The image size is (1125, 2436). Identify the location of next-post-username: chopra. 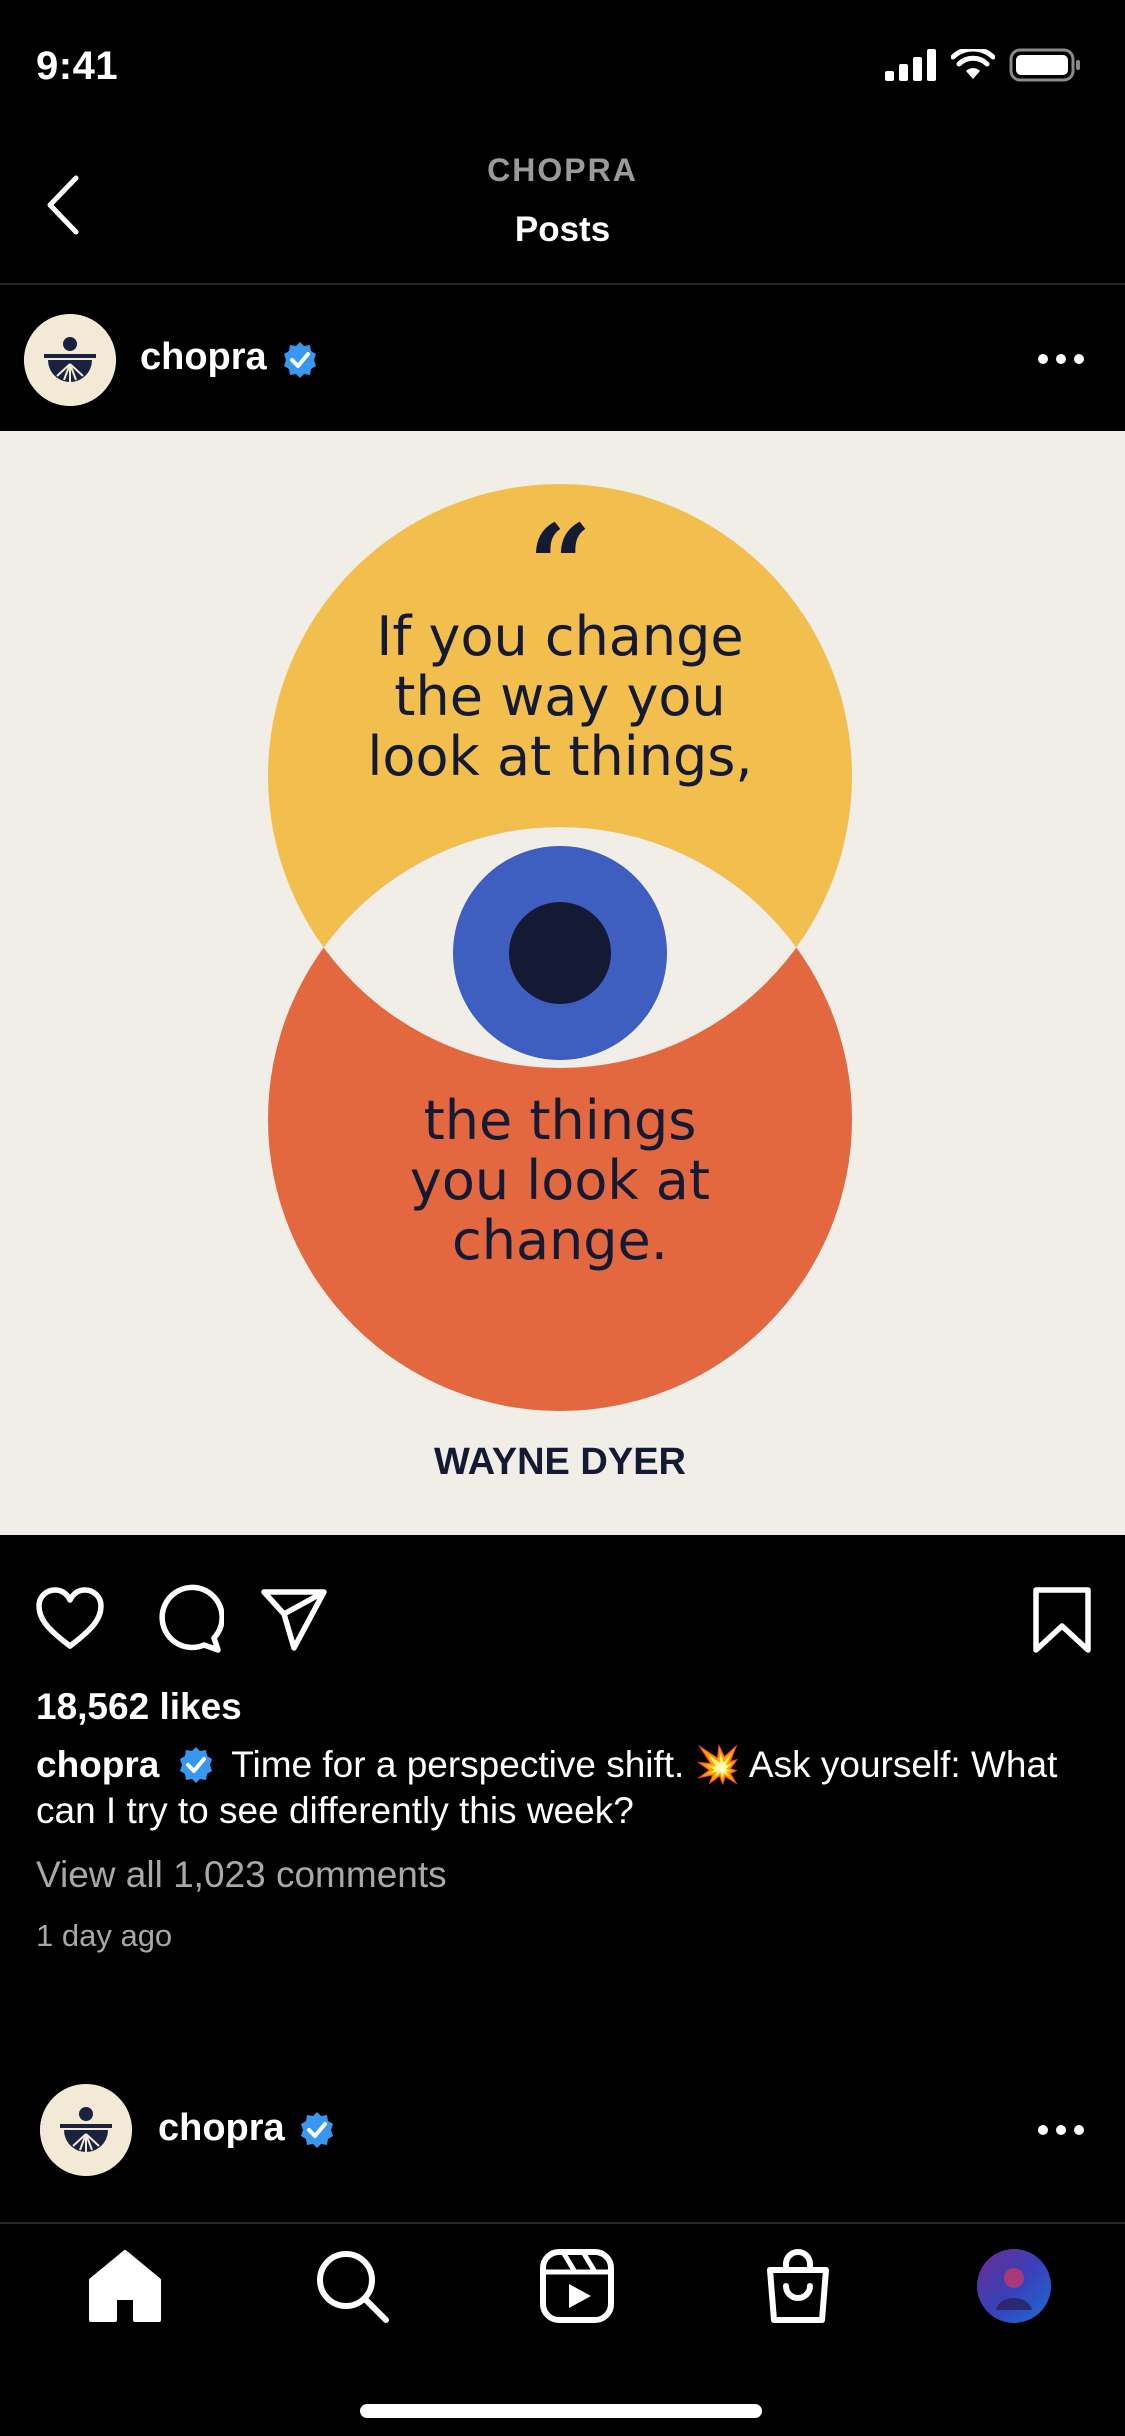
(221, 2128).